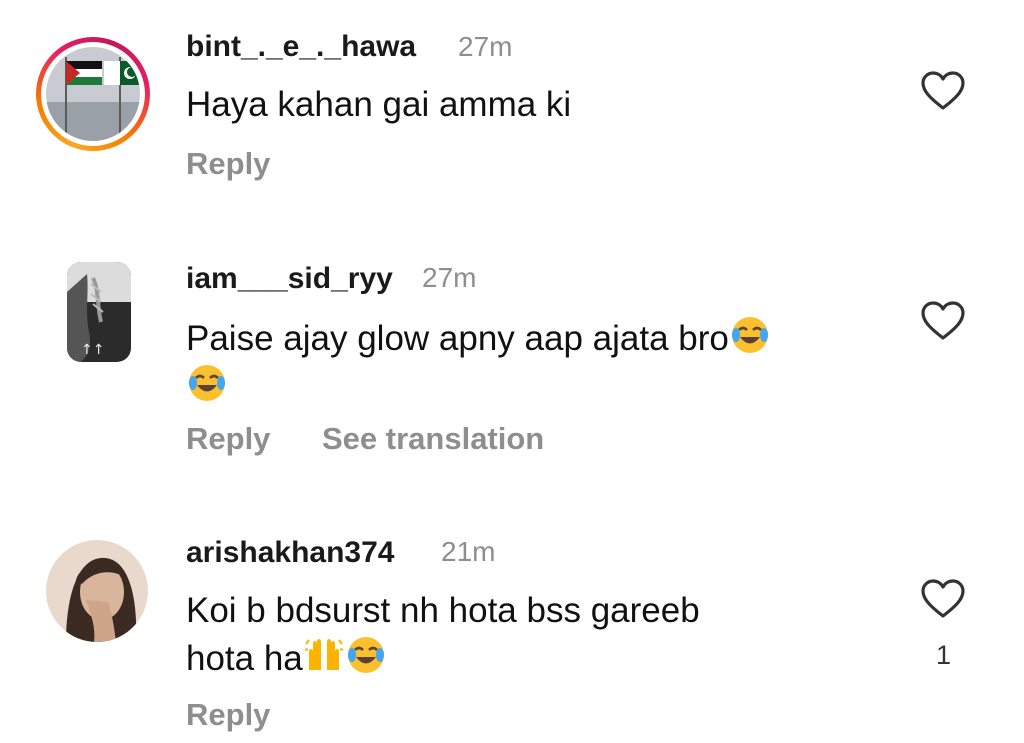  Describe the element at coordinates (468, 551) in the screenshot. I see `comment-timestamp: 21m` at that location.